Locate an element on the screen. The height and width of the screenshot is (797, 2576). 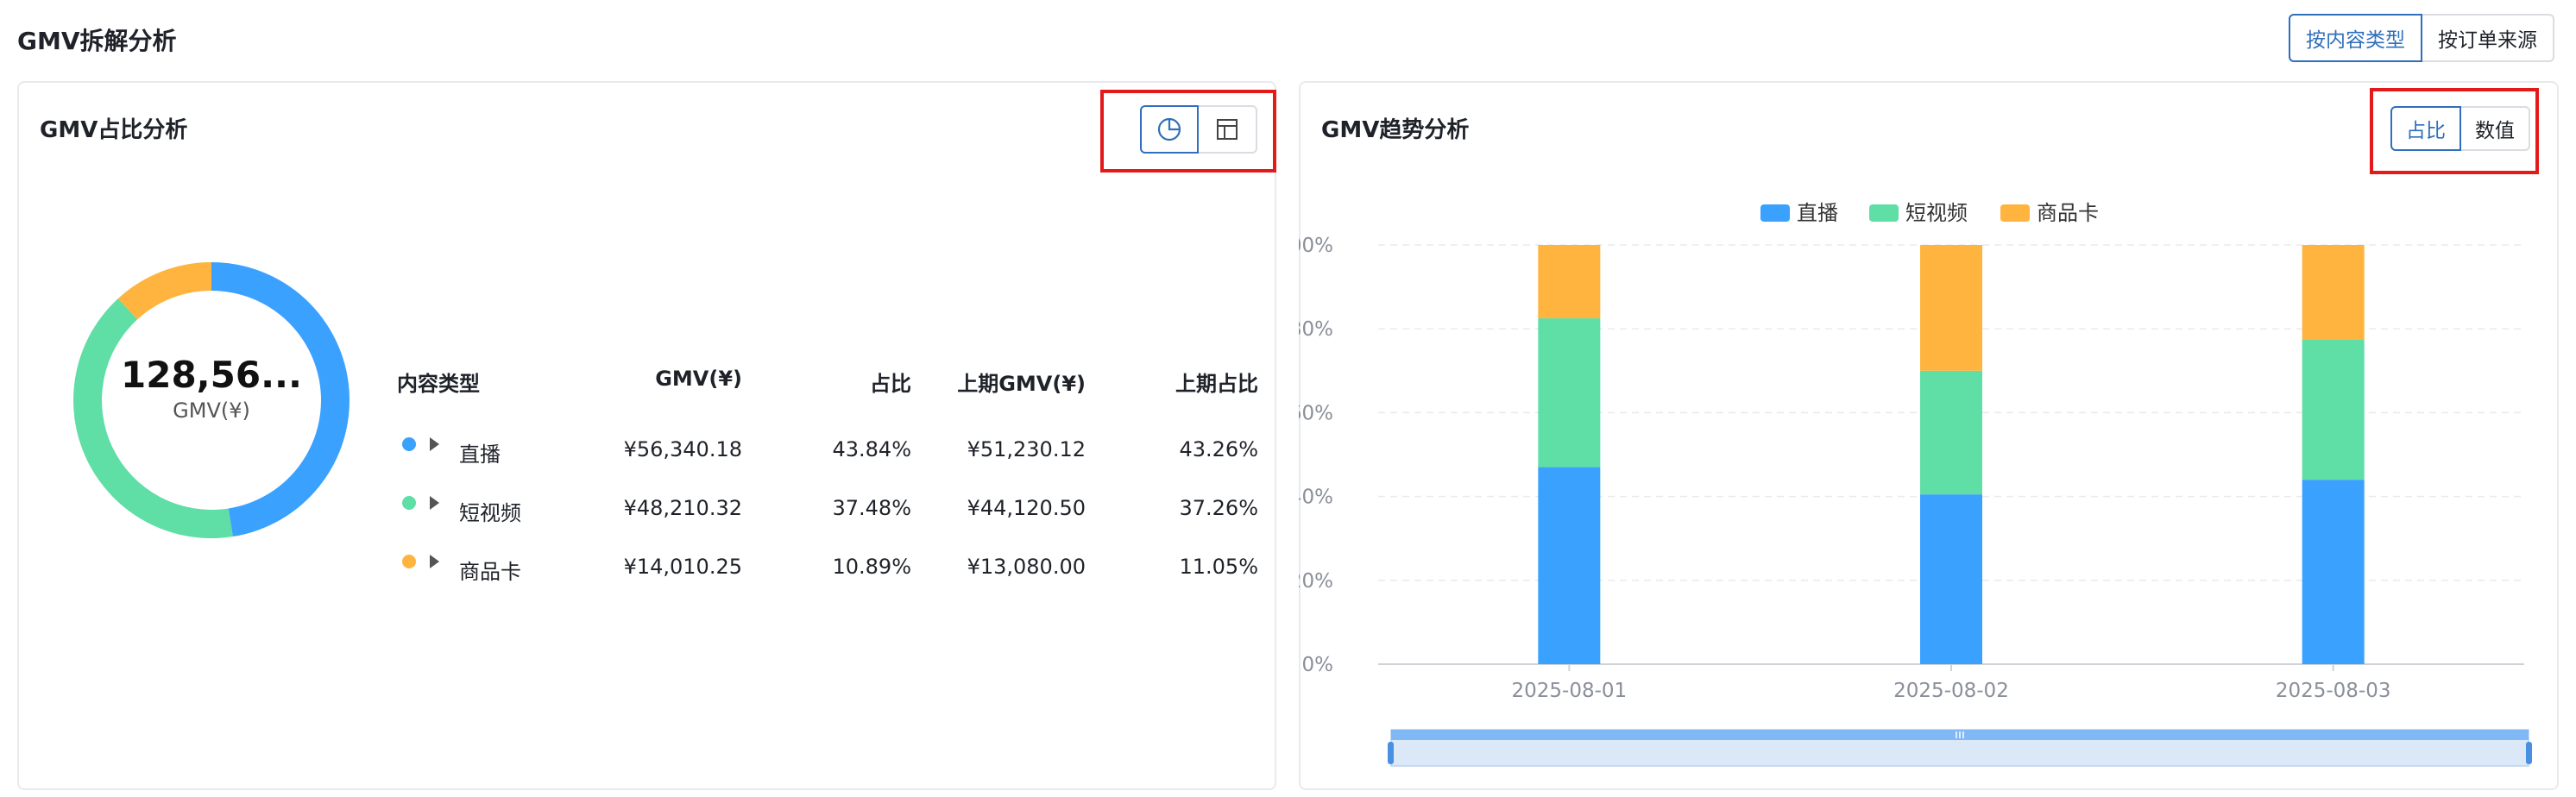
y-tick-label: 20% is located at coordinates (1316, 581).